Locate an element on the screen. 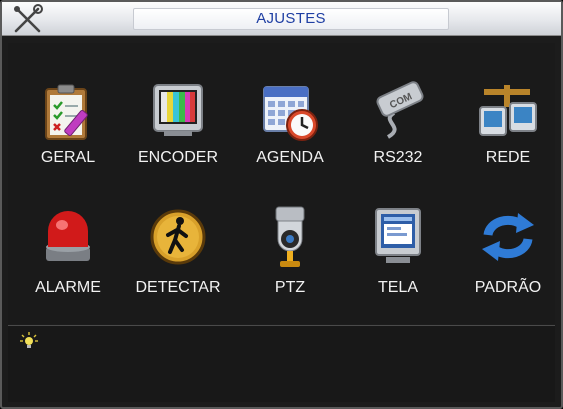 The image size is (563, 409). menu-item-label: PTZ is located at coordinates (290, 287).